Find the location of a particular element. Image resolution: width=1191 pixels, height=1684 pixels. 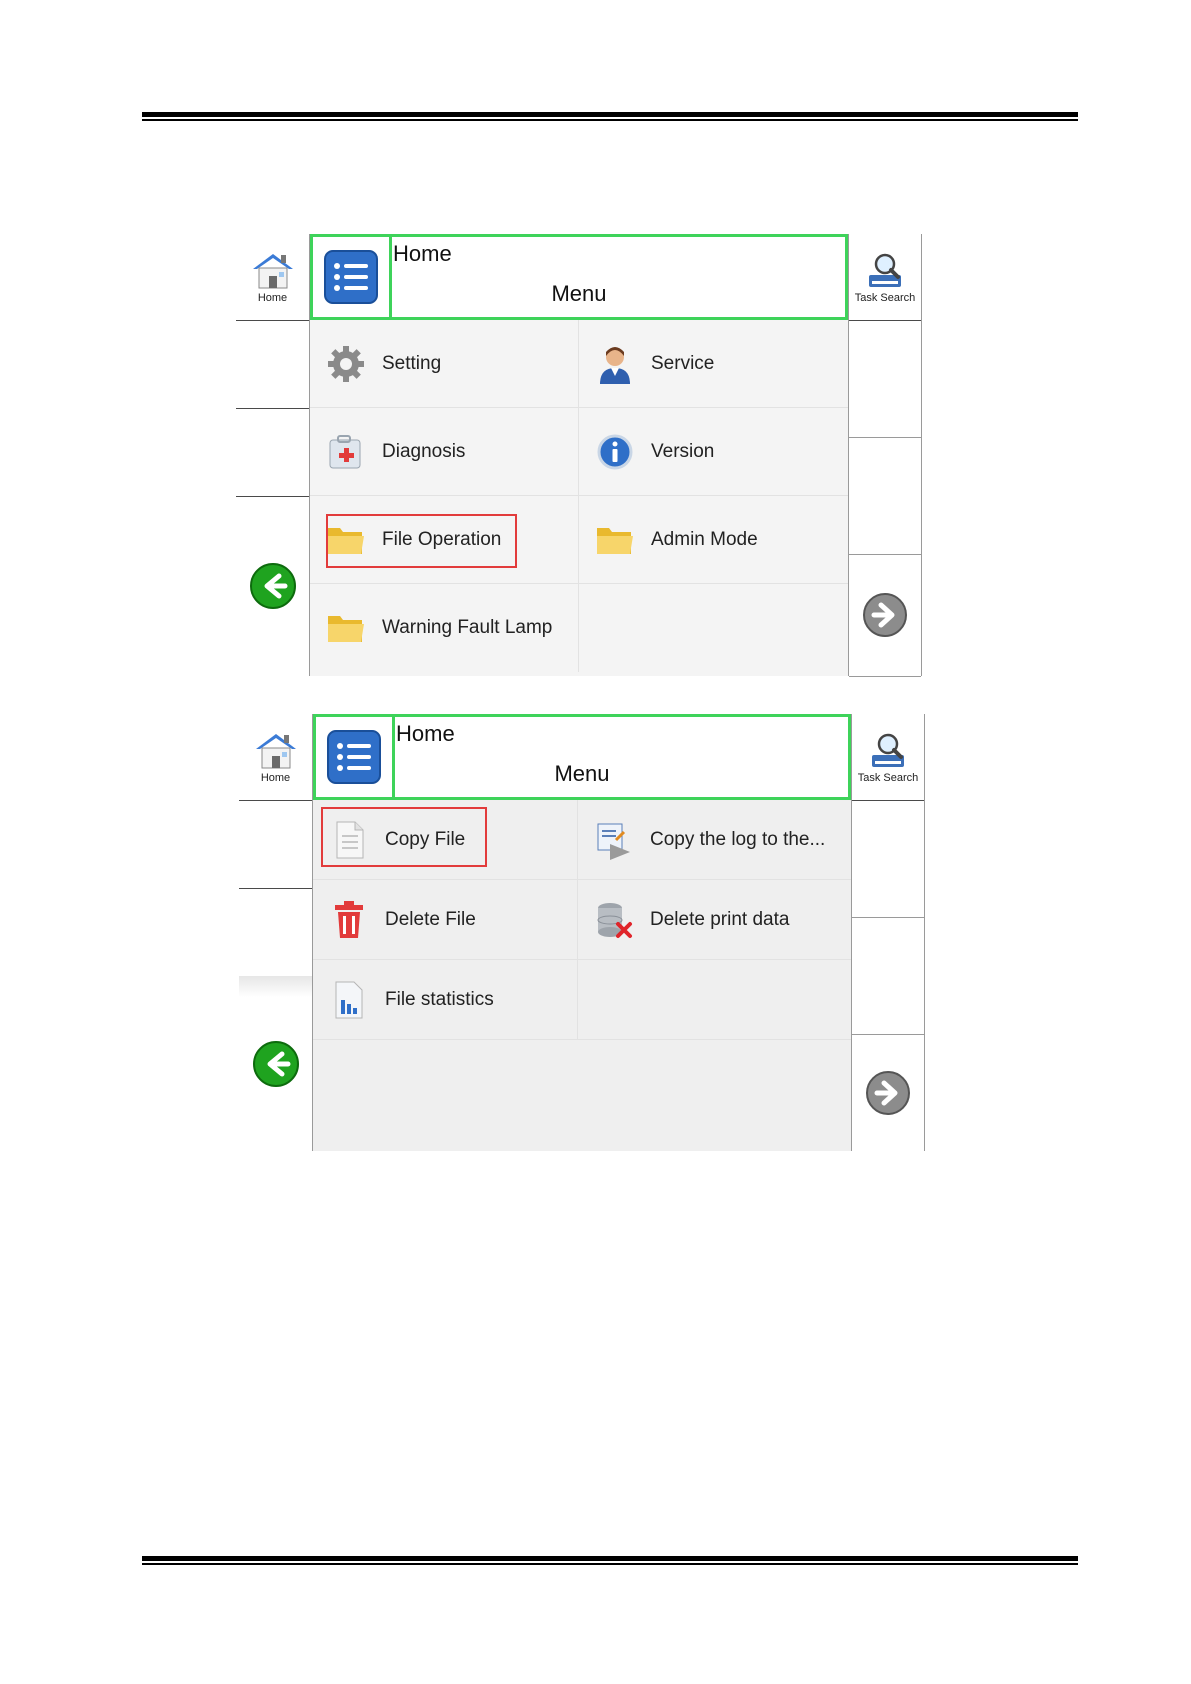

menu-item-diagnosis: Diagnosis is located at coordinates (444, 452).